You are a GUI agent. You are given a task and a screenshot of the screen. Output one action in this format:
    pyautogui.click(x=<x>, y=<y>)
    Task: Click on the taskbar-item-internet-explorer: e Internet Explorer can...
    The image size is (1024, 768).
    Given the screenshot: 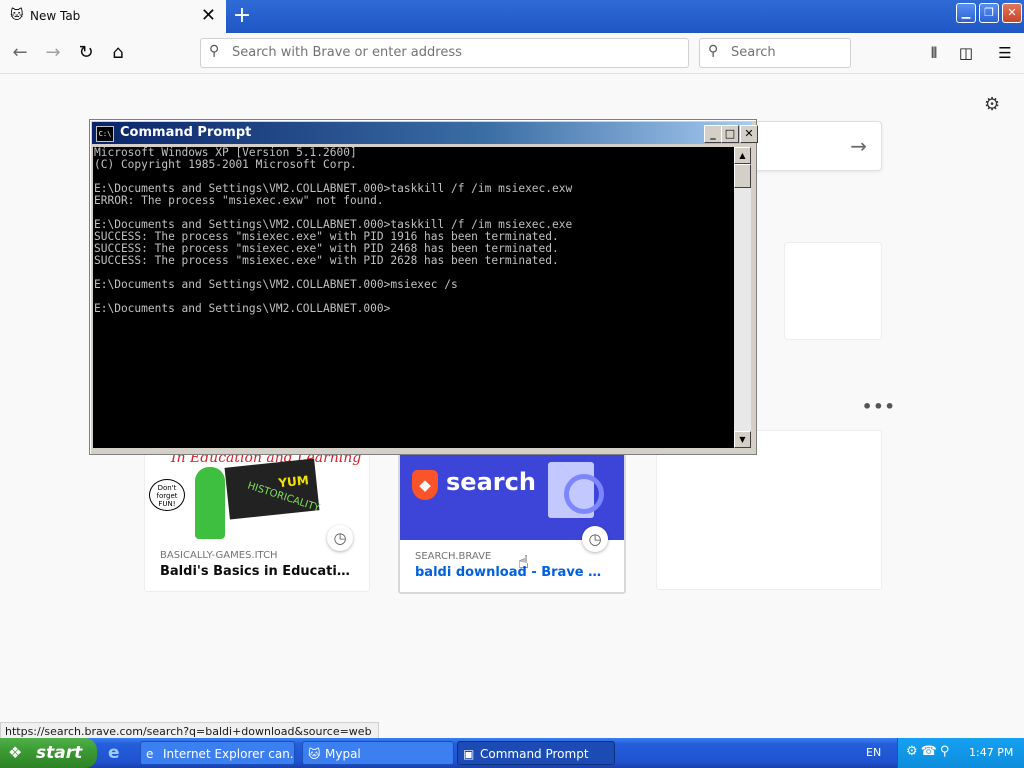 What is the action you would take?
    pyautogui.click(x=217, y=753)
    